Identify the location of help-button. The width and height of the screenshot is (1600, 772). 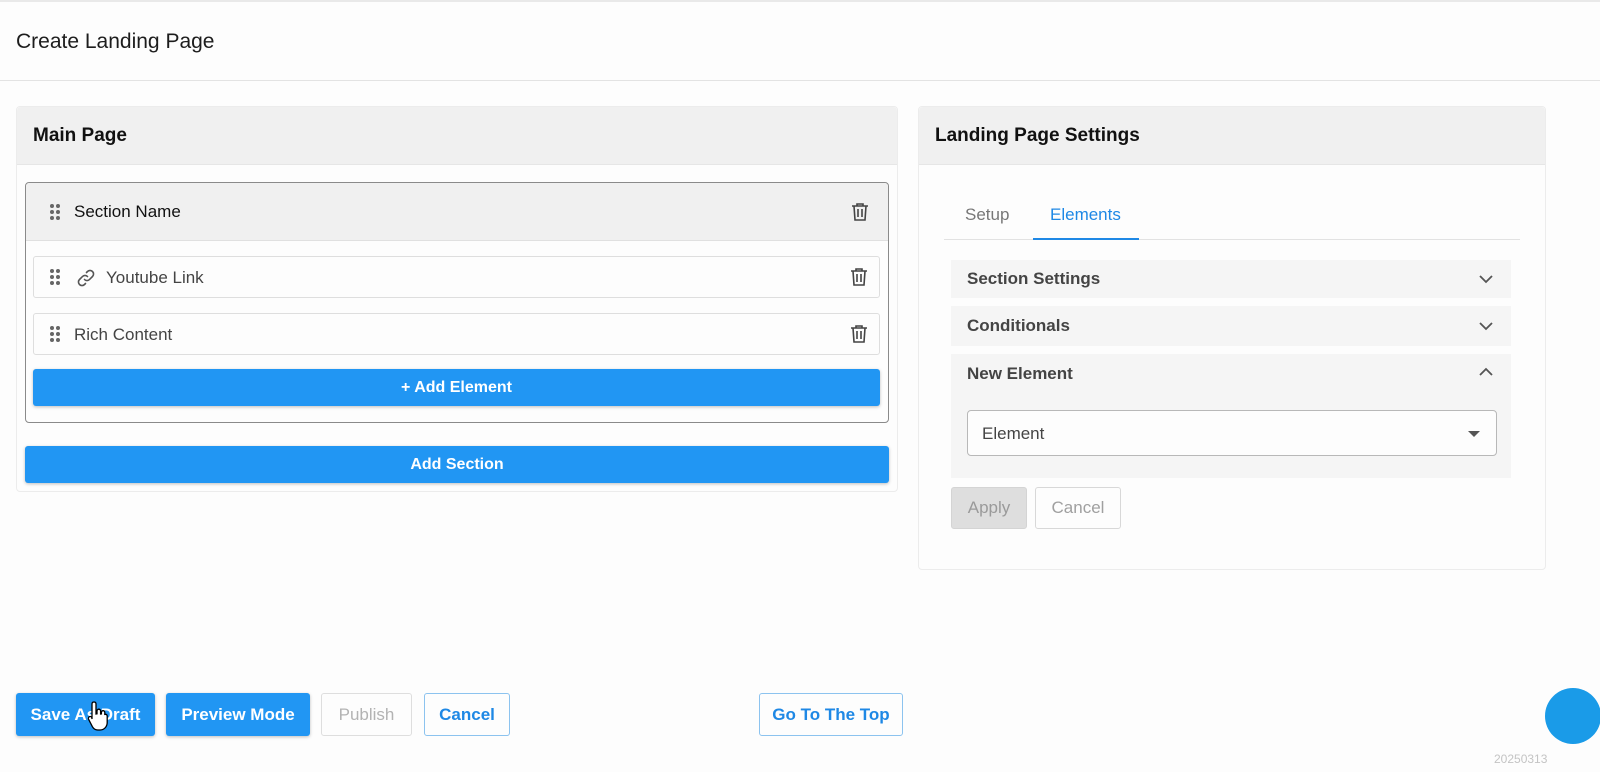
(1572, 716).